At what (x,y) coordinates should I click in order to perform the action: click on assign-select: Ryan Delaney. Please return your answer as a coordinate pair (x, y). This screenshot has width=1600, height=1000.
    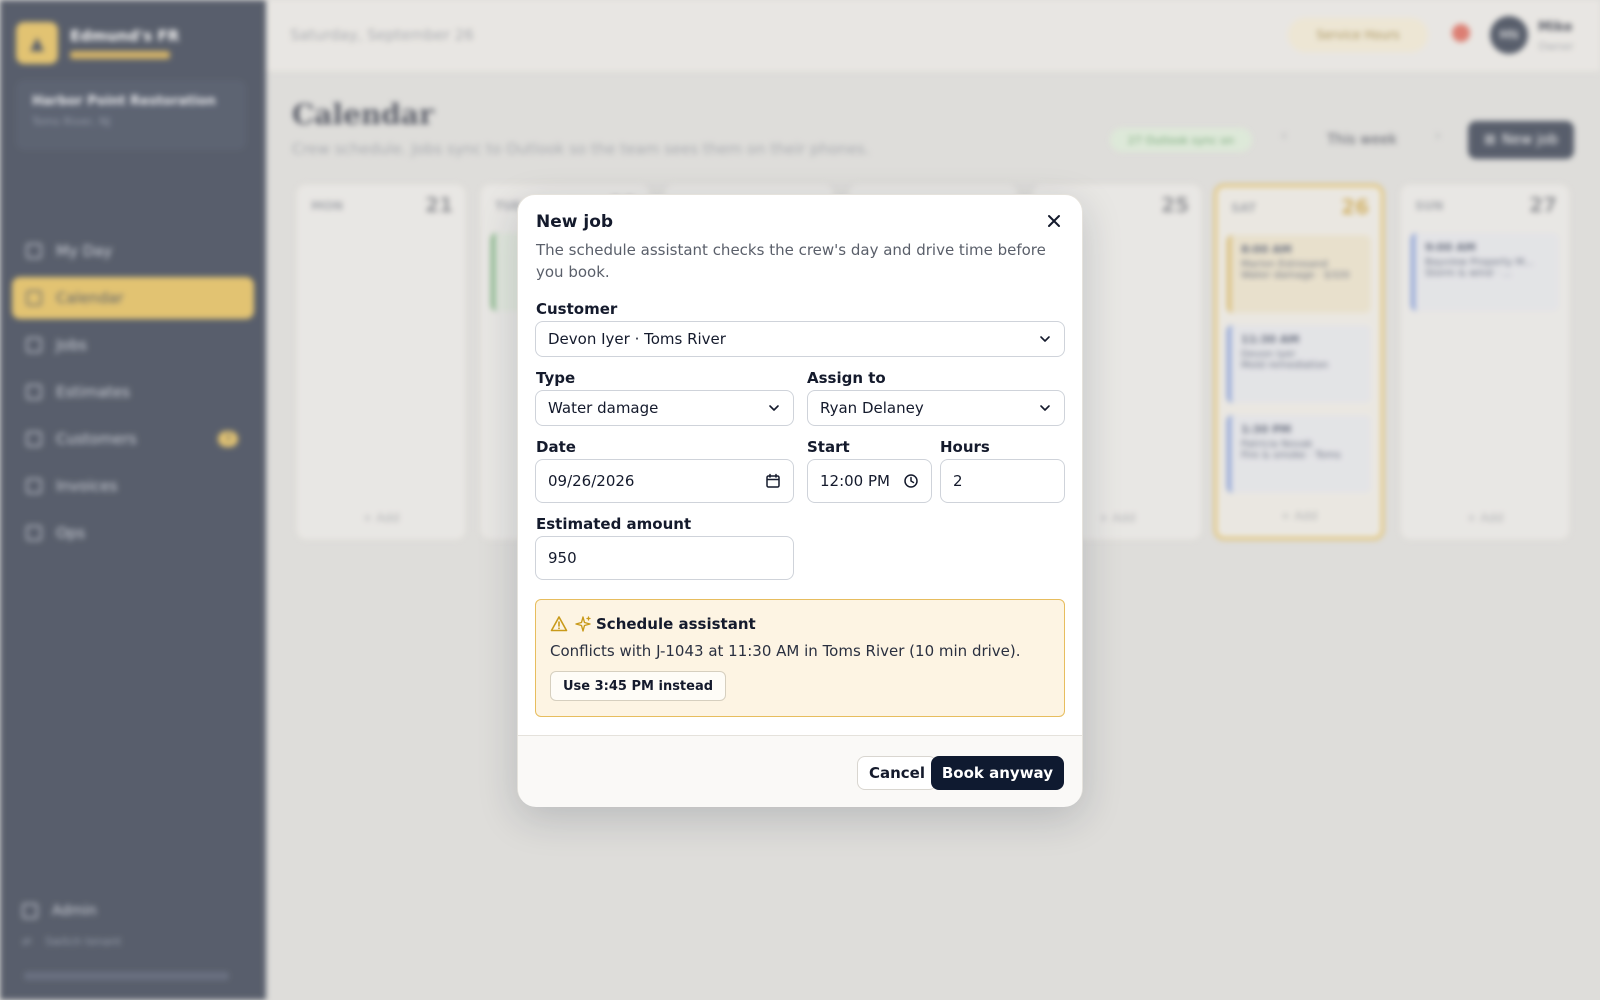
    Looking at the image, I should click on (936, 408).